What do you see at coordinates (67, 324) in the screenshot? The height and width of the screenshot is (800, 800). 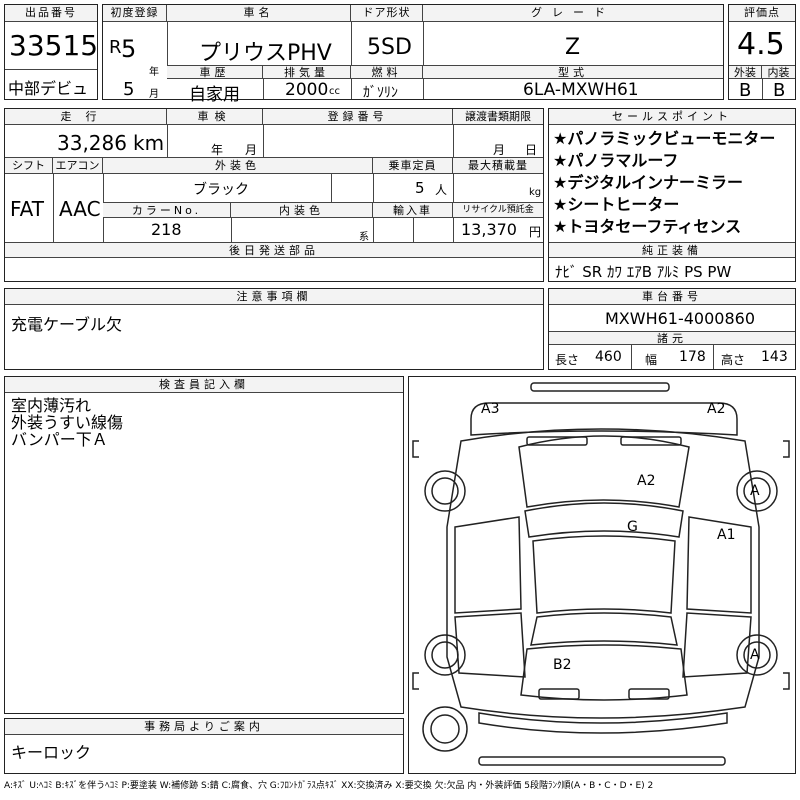 I see `notes-text: 充電ケーブル欠` at bounding box center [67, 324].